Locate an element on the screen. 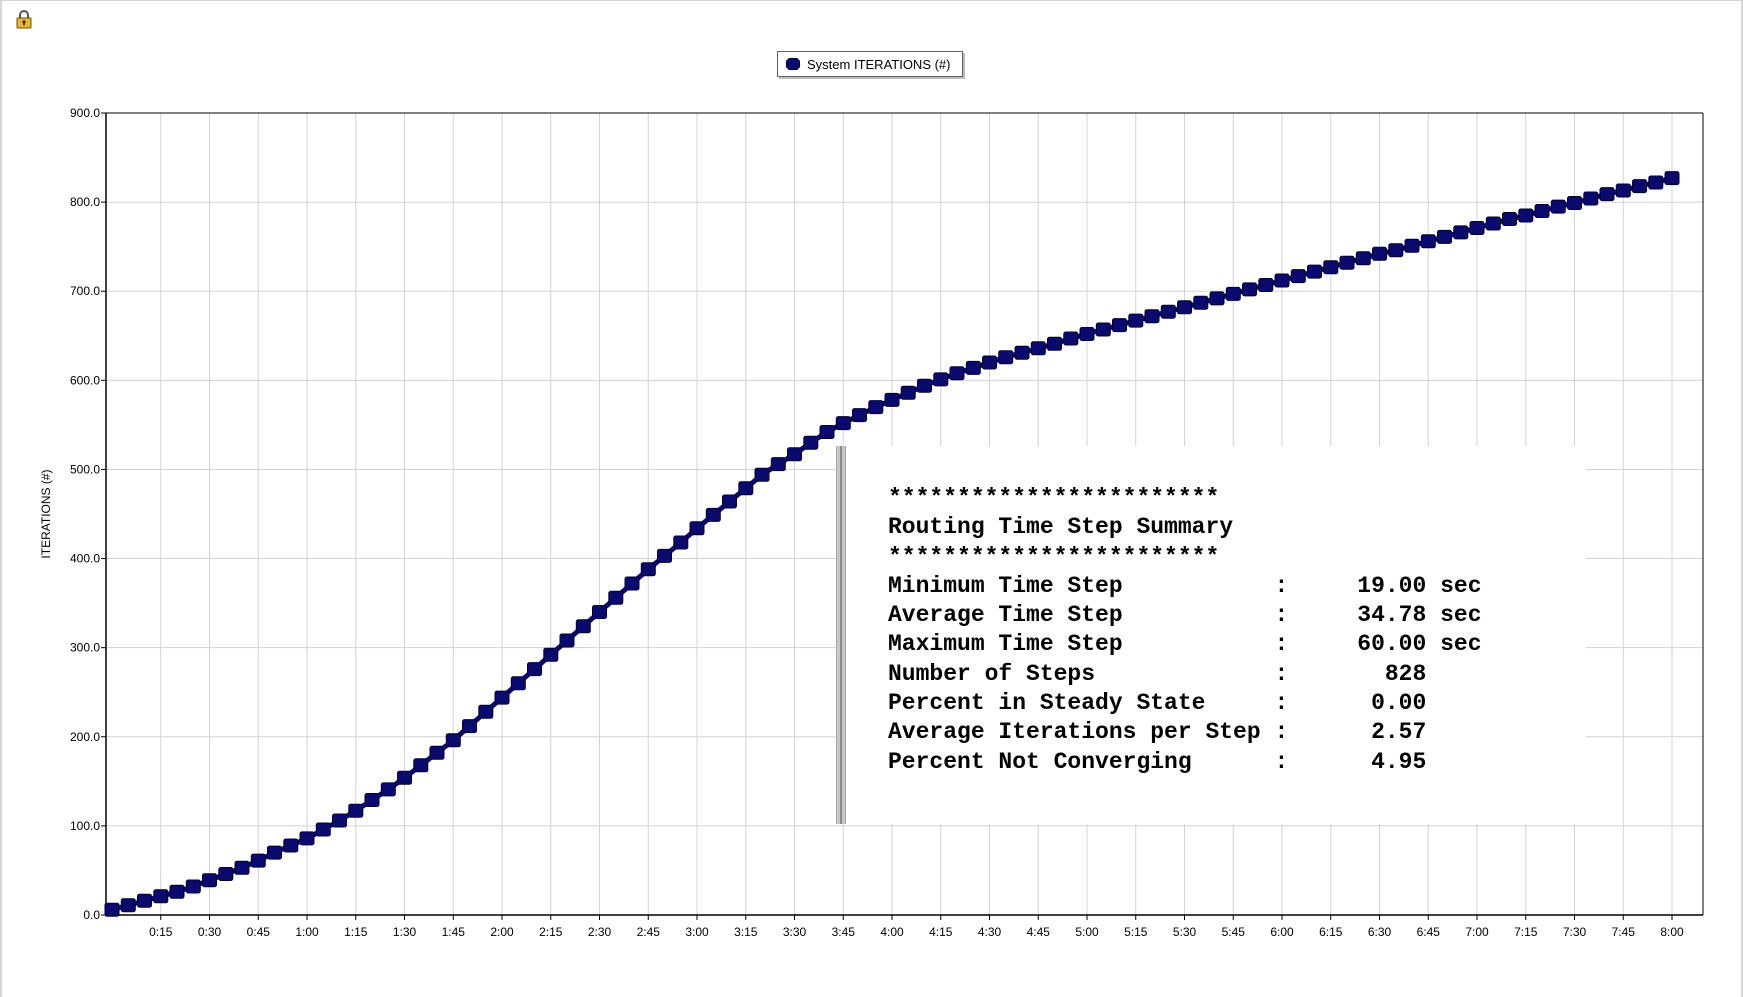 This screenshot has width=1743, height=997. x-tick-label: 4:30 is located at coordinates (990, 932).